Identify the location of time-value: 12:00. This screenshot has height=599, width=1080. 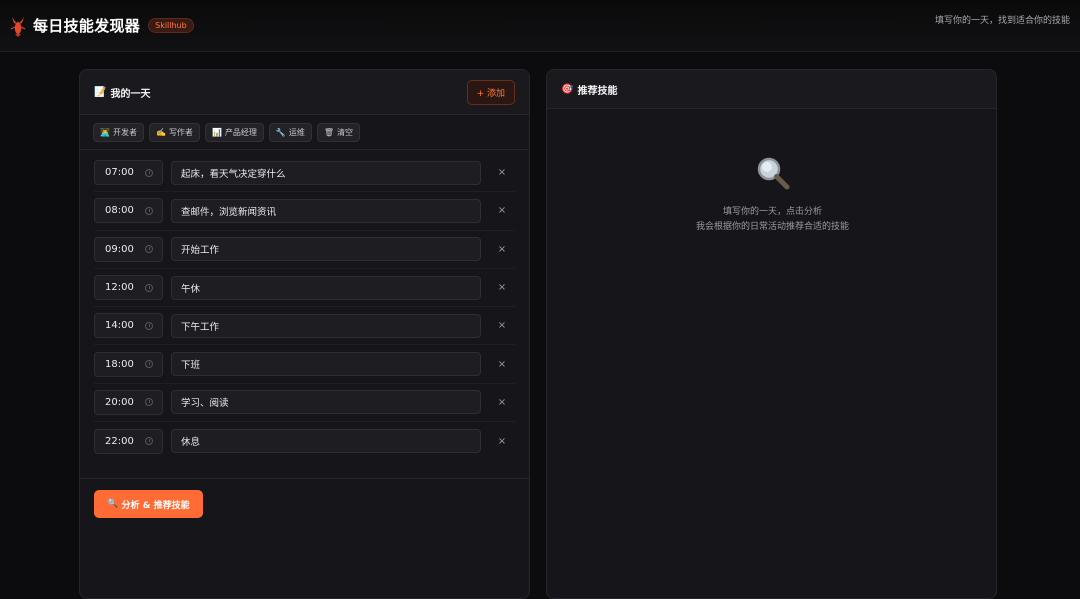
(119, 288).